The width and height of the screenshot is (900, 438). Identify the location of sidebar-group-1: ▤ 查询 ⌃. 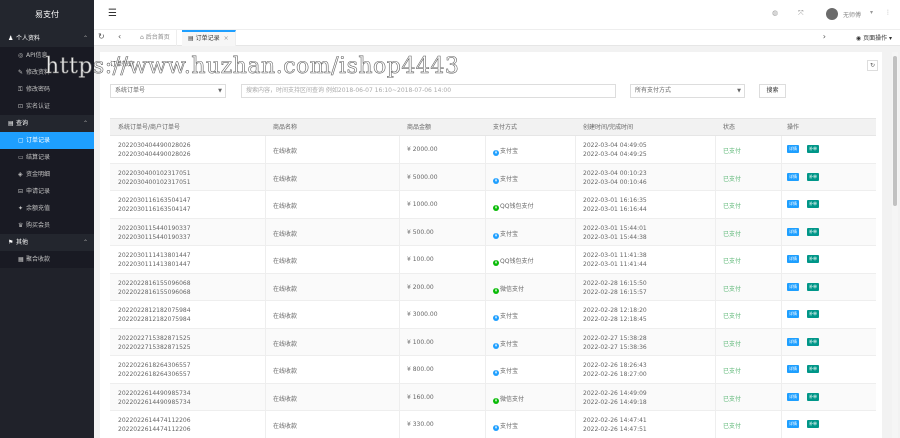
(47, 123).